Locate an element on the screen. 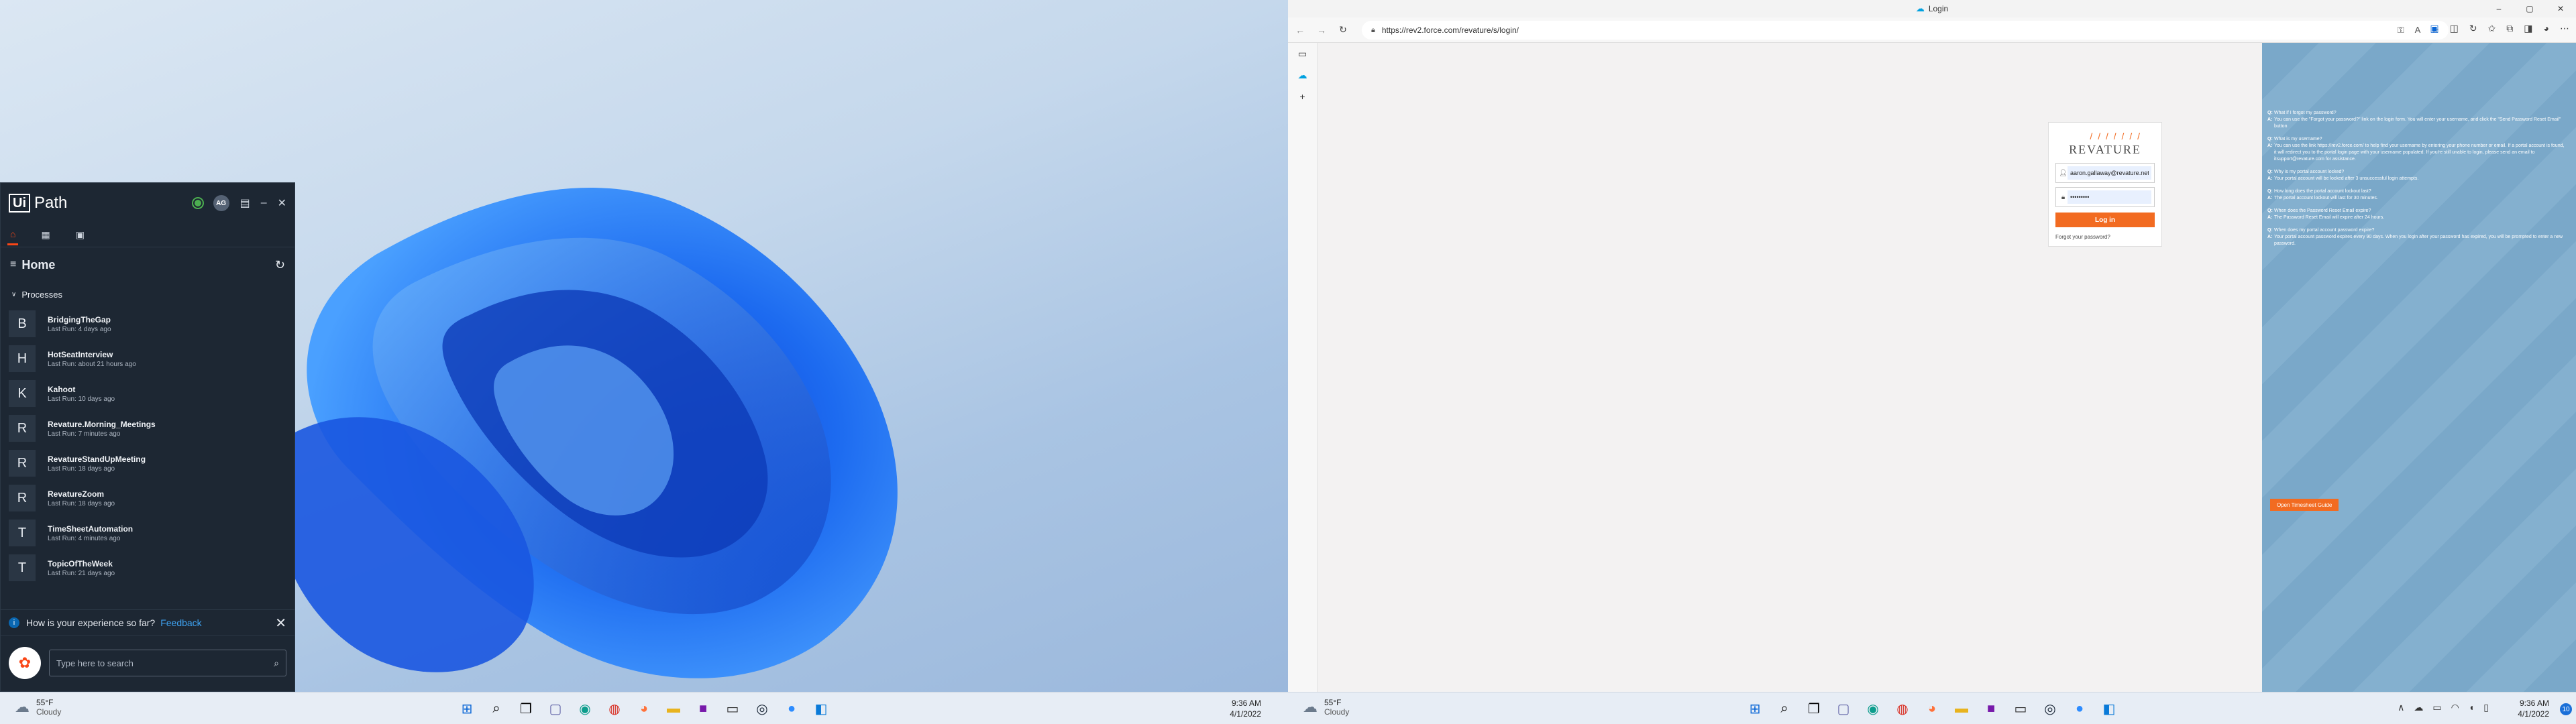 Image resolution: width=2576 pixels, height=724 pixels. key-icon: ⚿ is located at coordinates (2401, 30).